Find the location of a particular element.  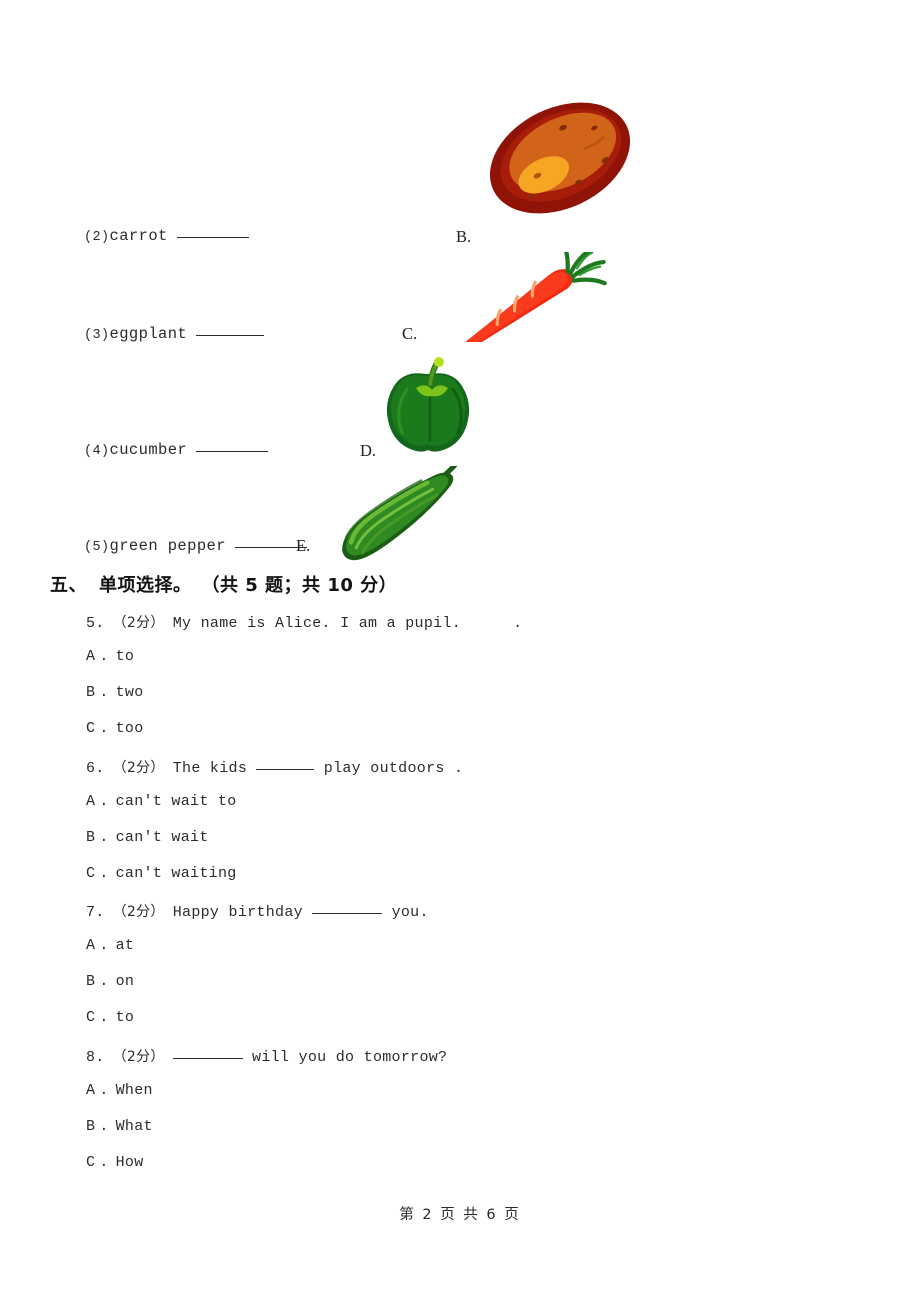

choice-a: A. When is located at coordinates (119, 1090).